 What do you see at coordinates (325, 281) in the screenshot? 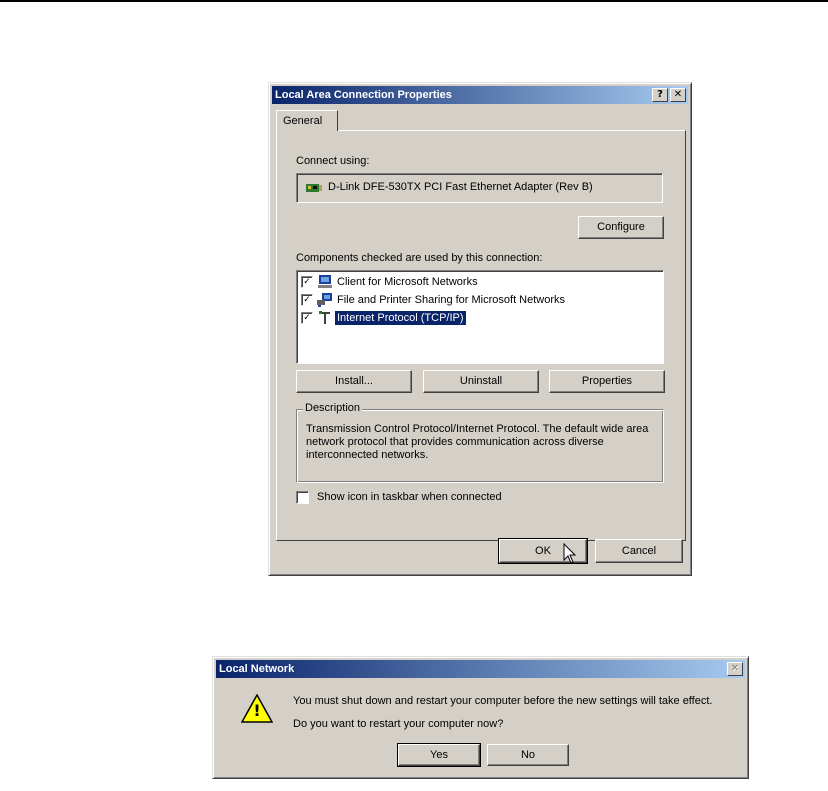
I see `client-icon` at bounding box center [325, 281].